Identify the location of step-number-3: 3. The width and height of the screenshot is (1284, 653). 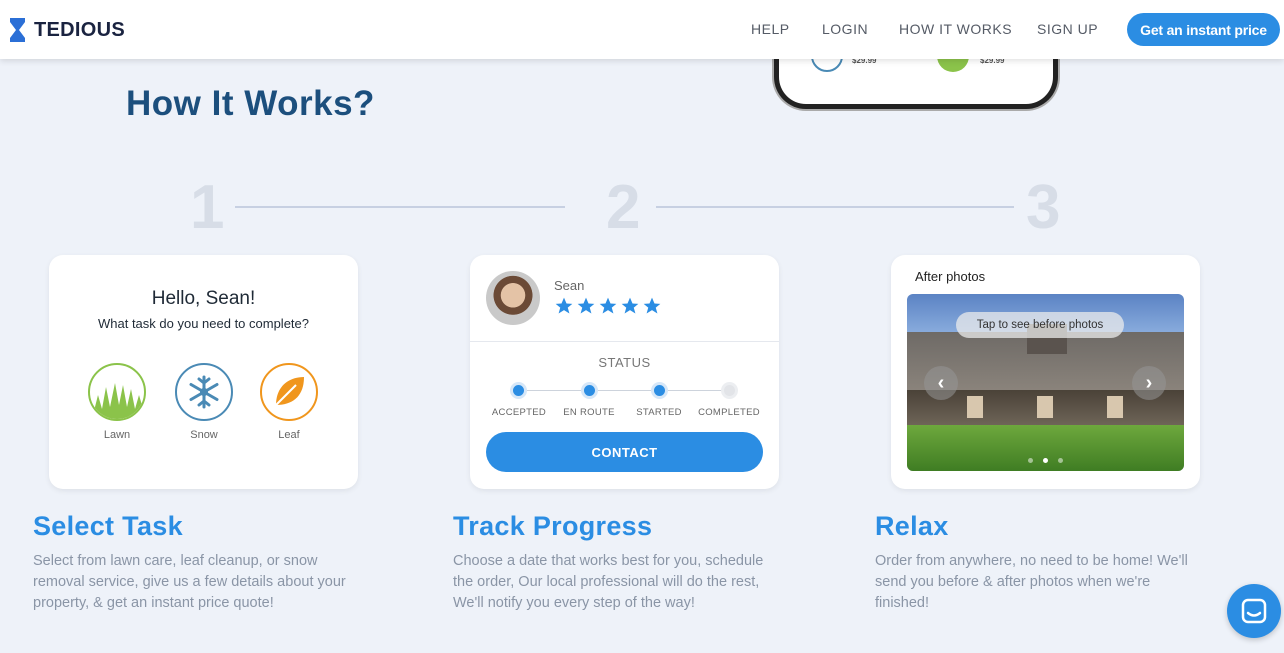
(1043, 207).